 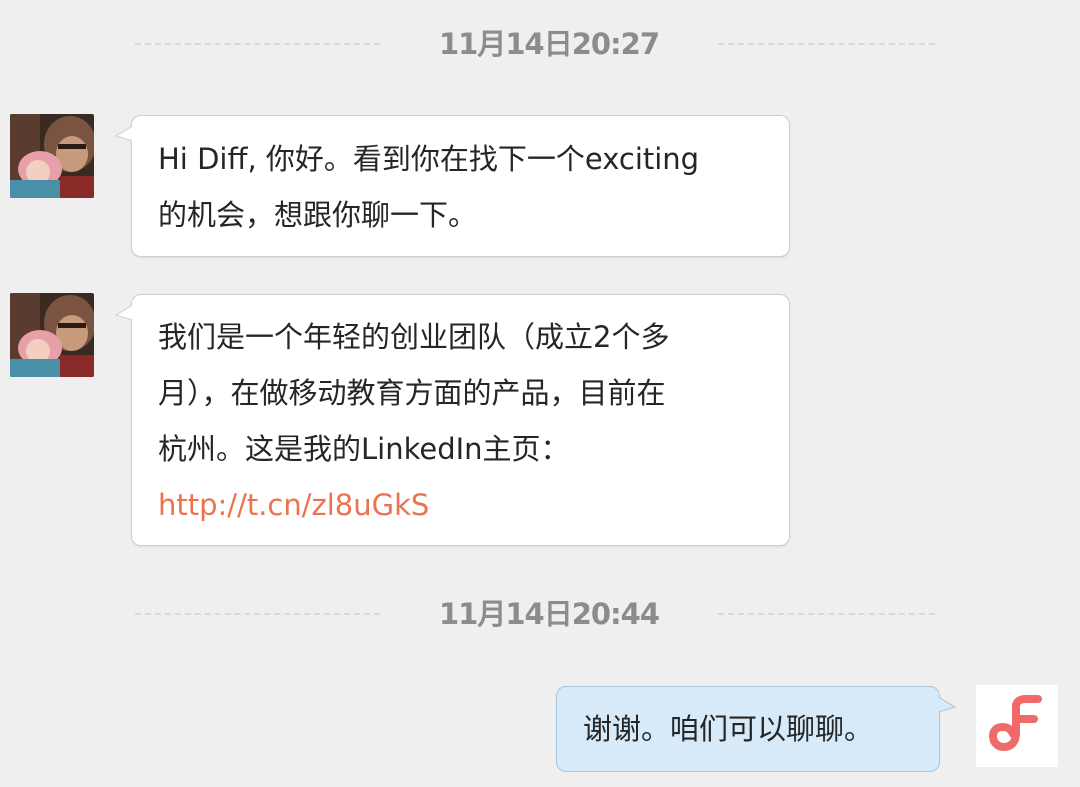 What do you see at coordinates (414, 337) in the screenshot?
I see `message-text: 我们是一个年轻的创业团队（成立2个多` at bounding box center [414, 337].